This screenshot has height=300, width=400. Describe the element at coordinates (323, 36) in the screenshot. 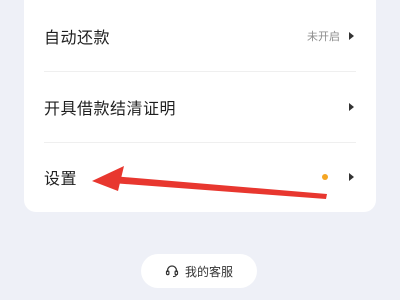

I see `auto-repay-status: 未开启` at that location.